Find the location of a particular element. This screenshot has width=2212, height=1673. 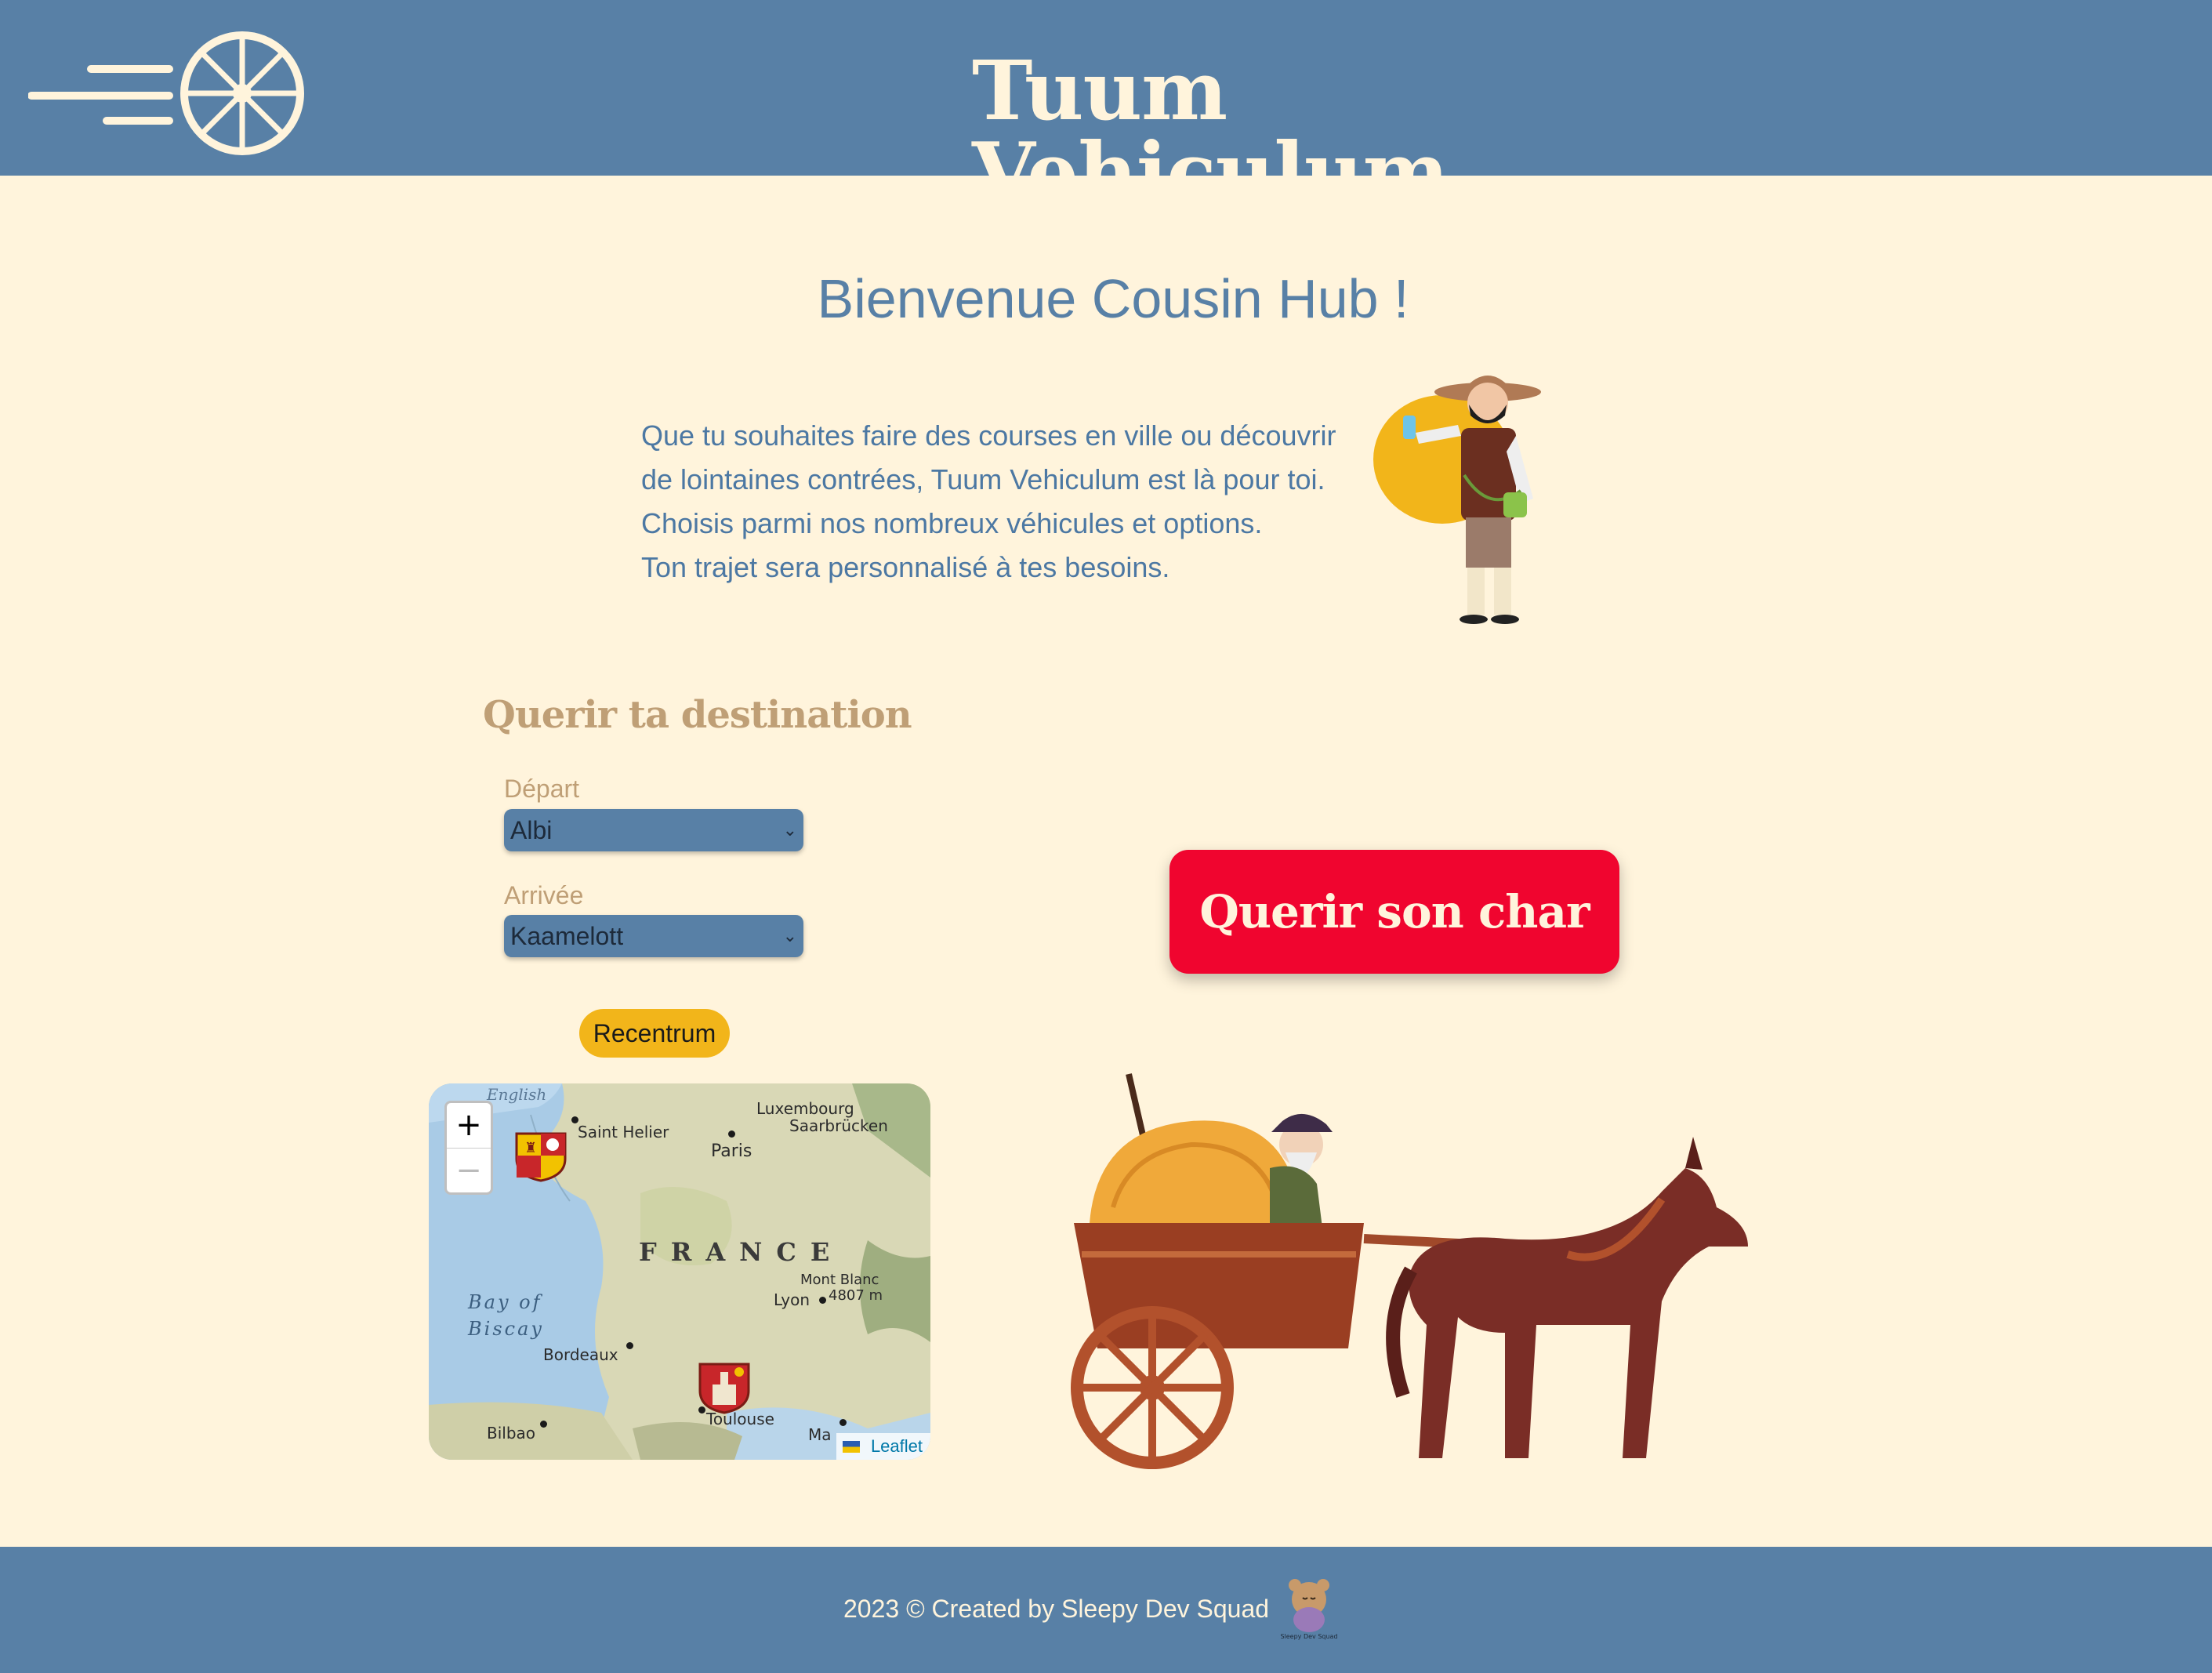

zoom-out-button: − is located at coordinates (469, 1171).